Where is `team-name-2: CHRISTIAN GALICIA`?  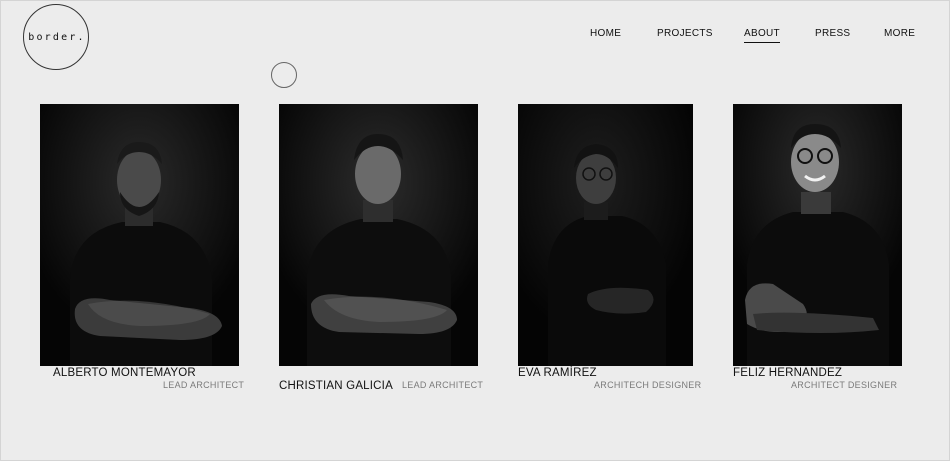 team-name-2: CHRISTIAN GALICIA is located at coordinates (336, 386).